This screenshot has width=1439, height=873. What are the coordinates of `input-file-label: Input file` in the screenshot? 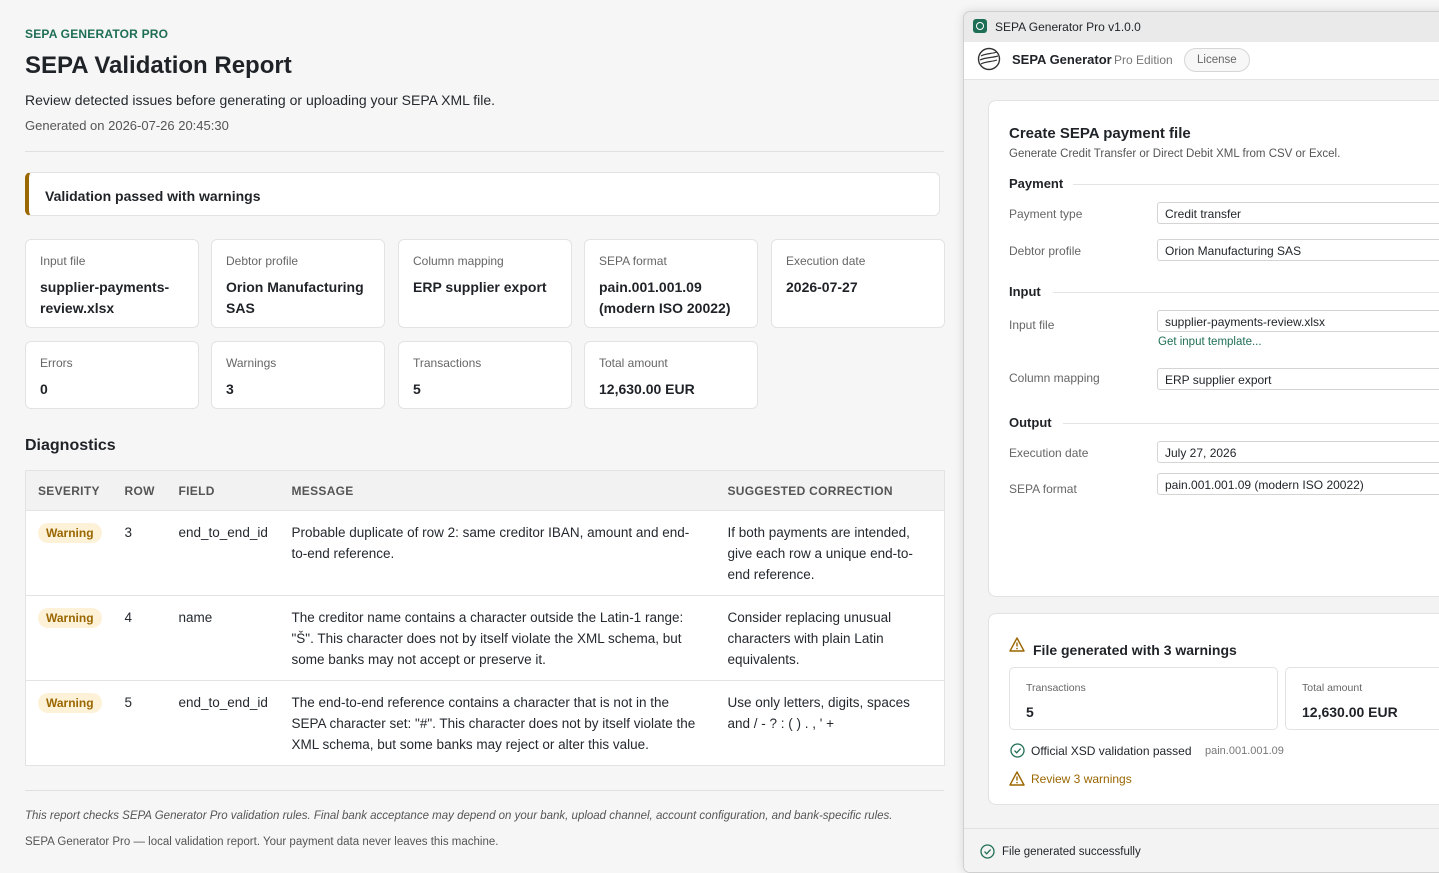 It's located at (1032, 325).